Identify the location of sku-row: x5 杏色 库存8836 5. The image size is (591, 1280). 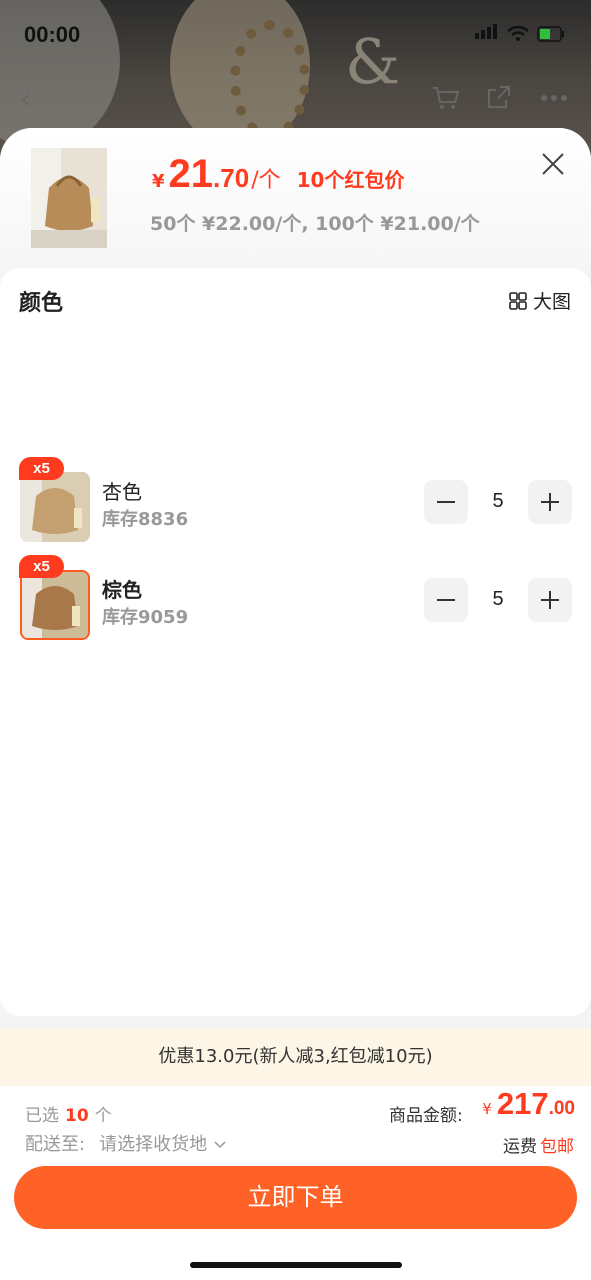
(295, 498).